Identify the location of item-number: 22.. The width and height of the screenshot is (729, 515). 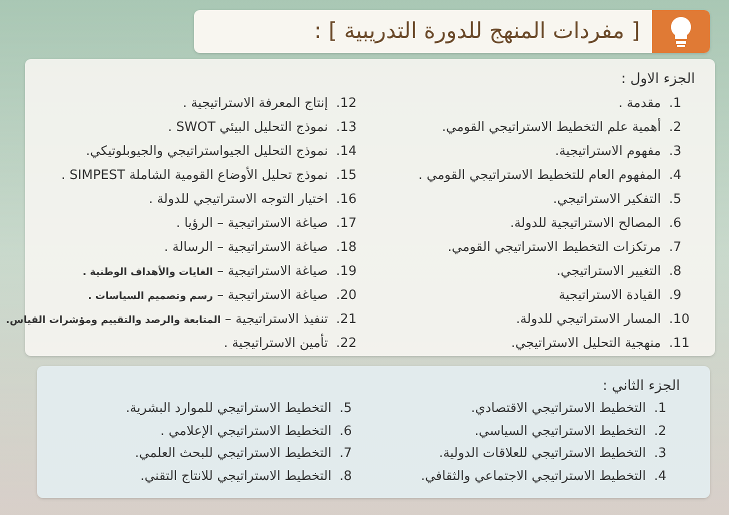
(347, 344).